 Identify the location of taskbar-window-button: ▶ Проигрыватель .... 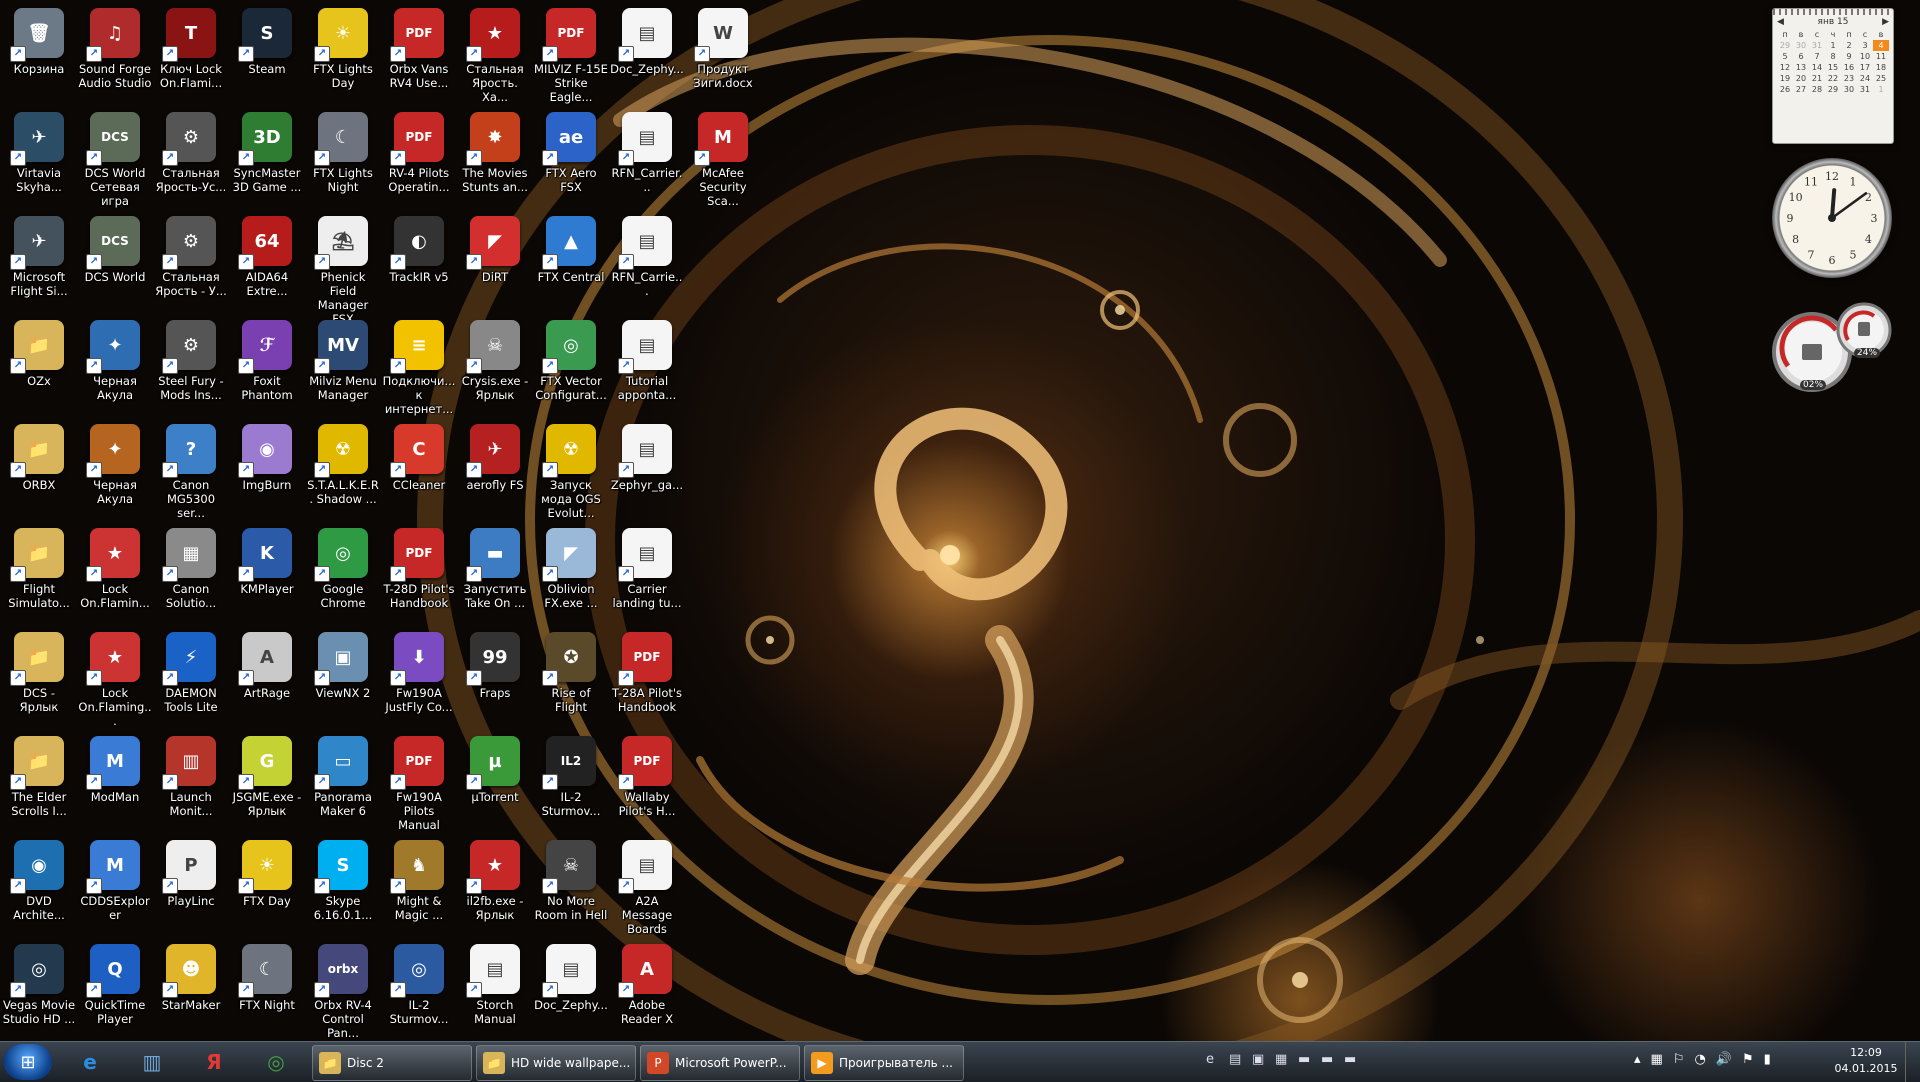
(884, 1063).